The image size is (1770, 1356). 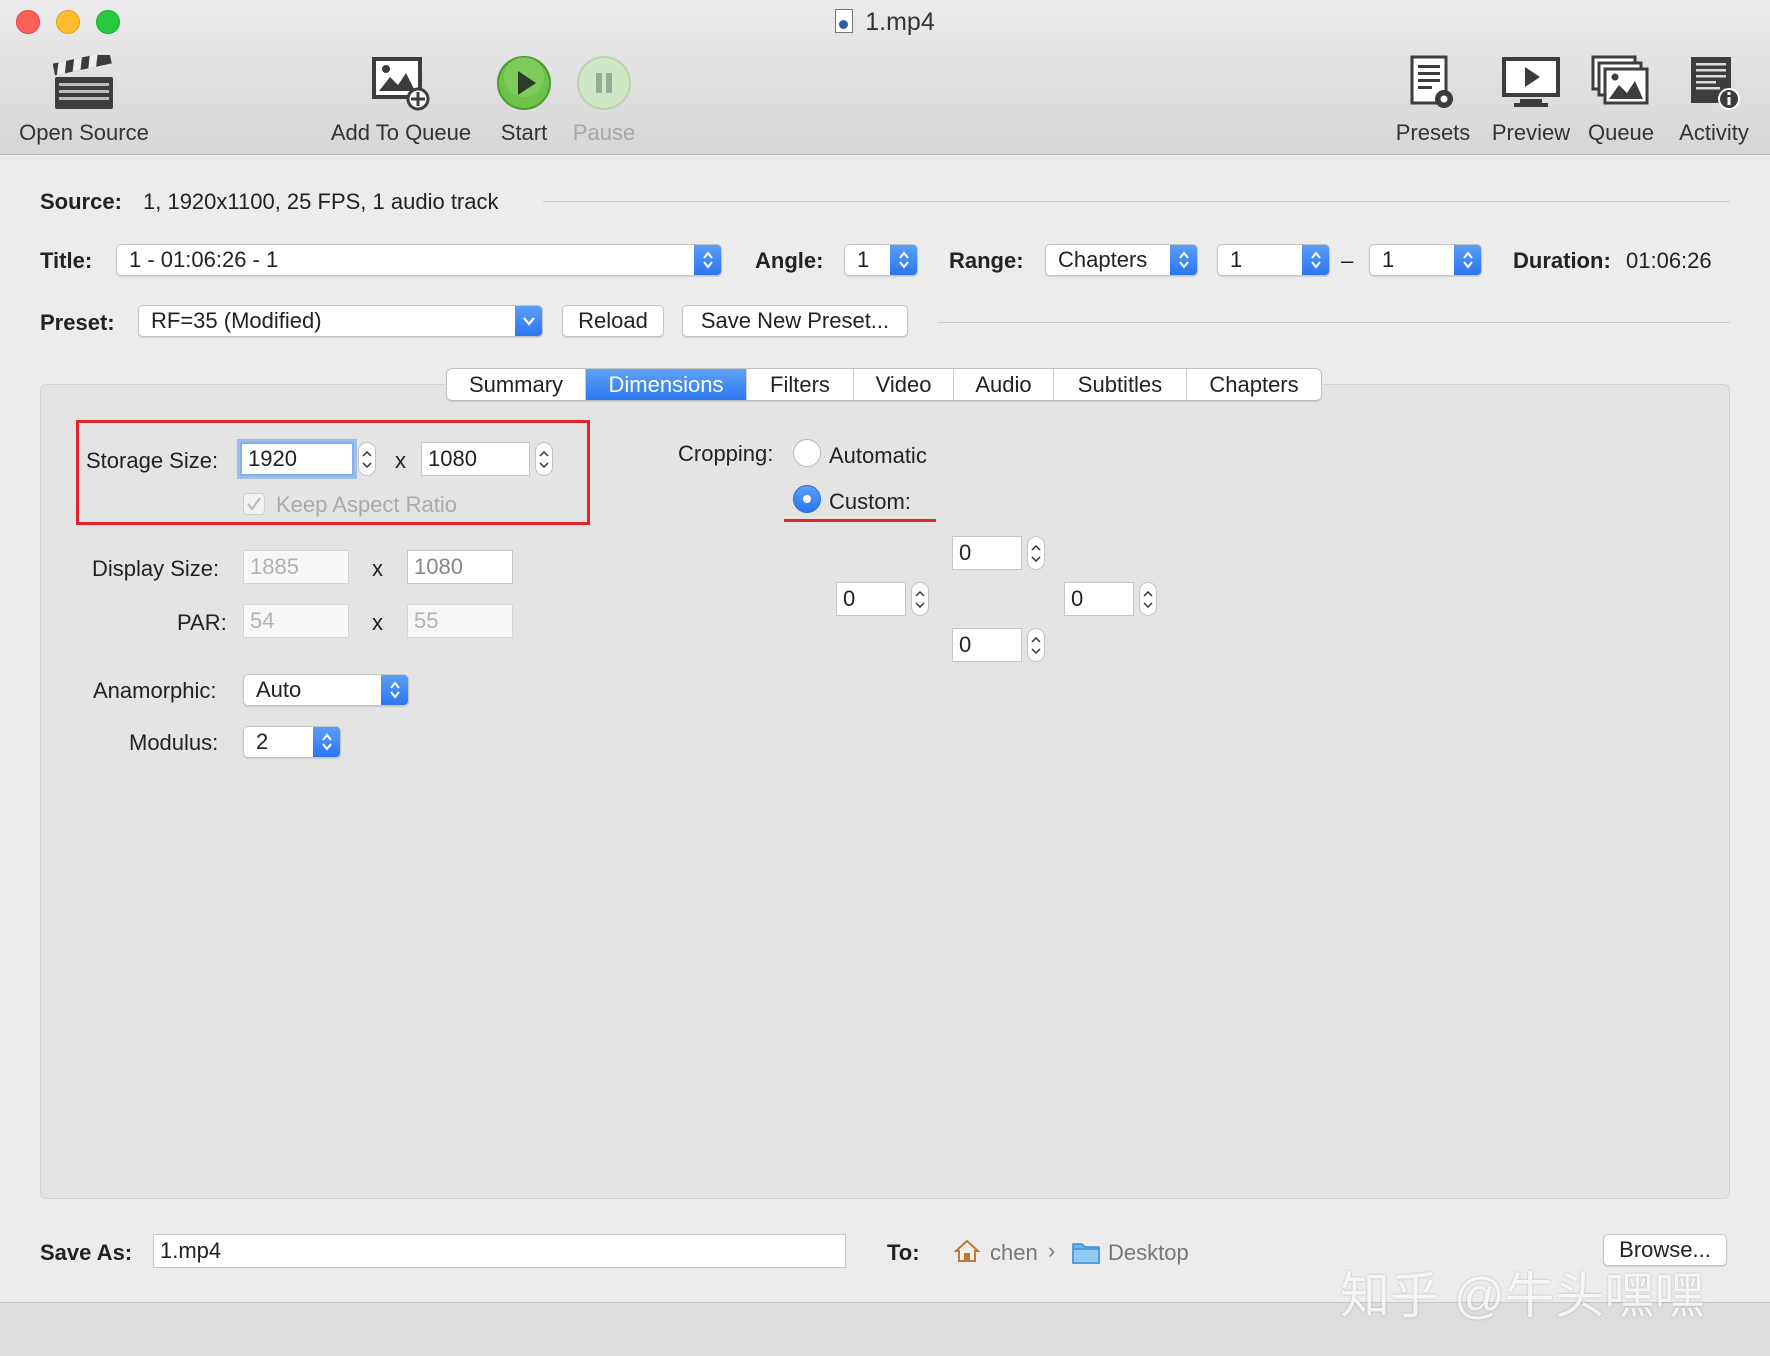 I want to click on crop-right-field: 0, so click(x=1099, y=599).